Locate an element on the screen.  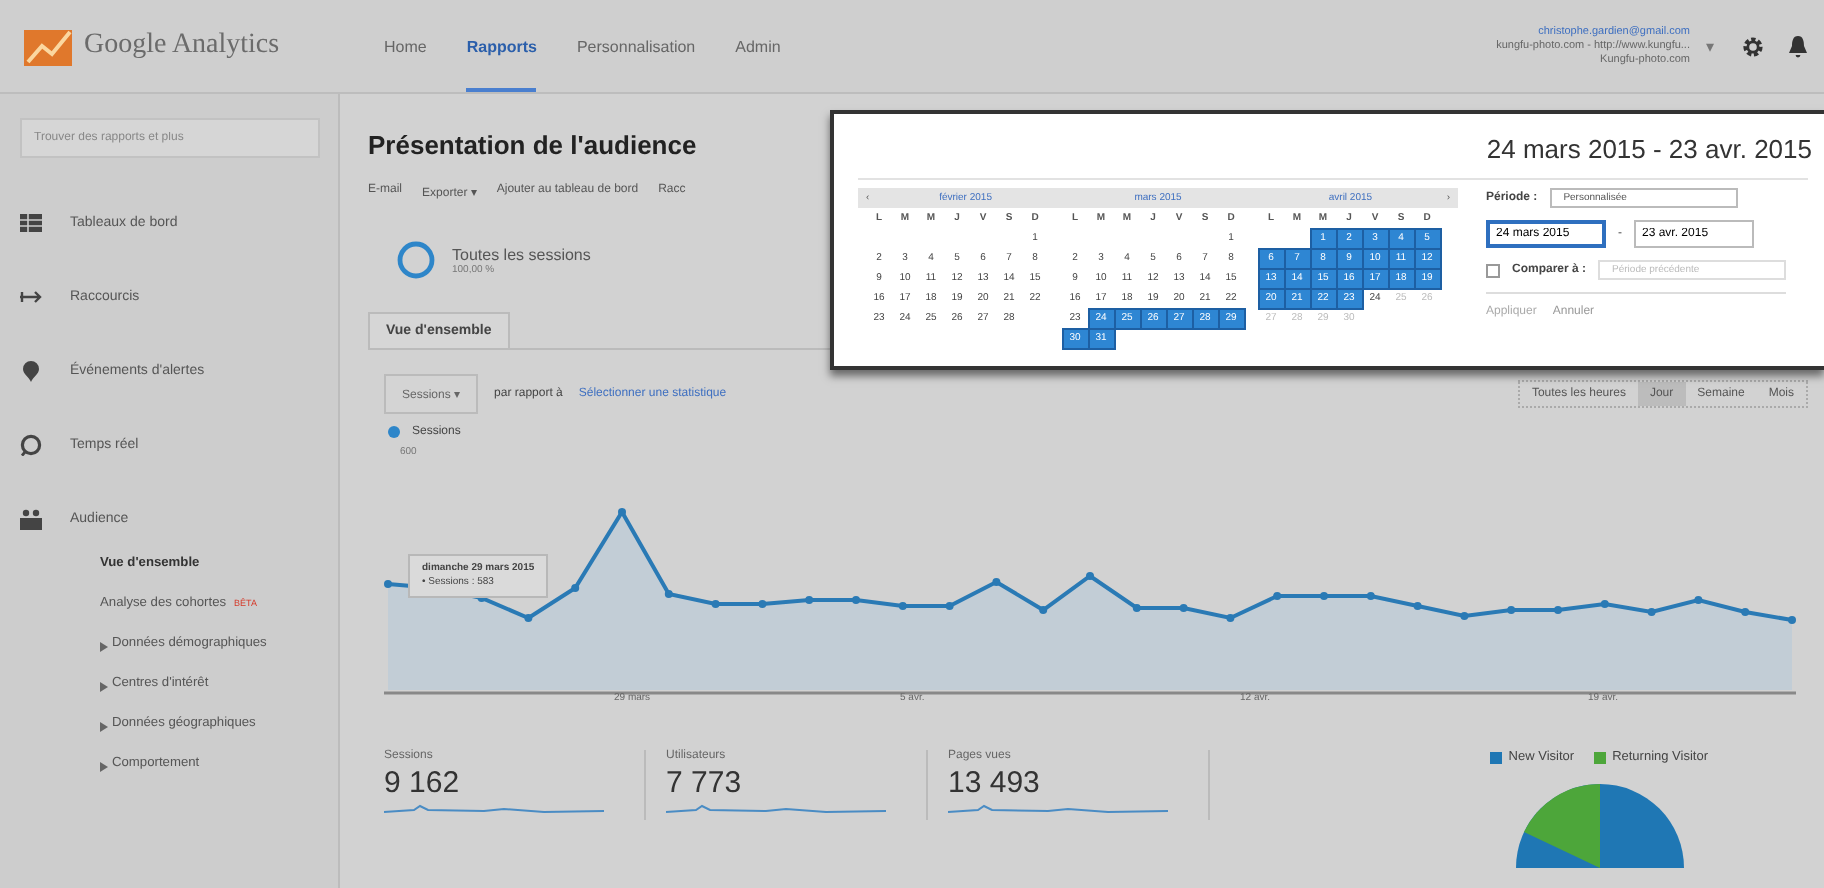
dashboard-icon is located at coordinates (31, 223).